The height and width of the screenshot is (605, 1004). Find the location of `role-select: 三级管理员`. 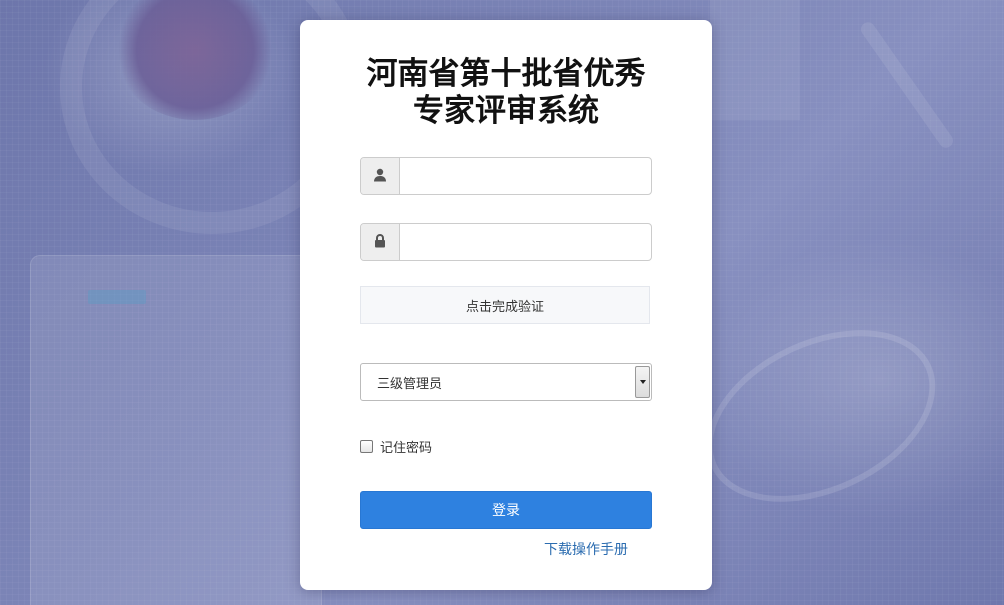

role-select: 三级管理员 is located at coordinates (506, 382).